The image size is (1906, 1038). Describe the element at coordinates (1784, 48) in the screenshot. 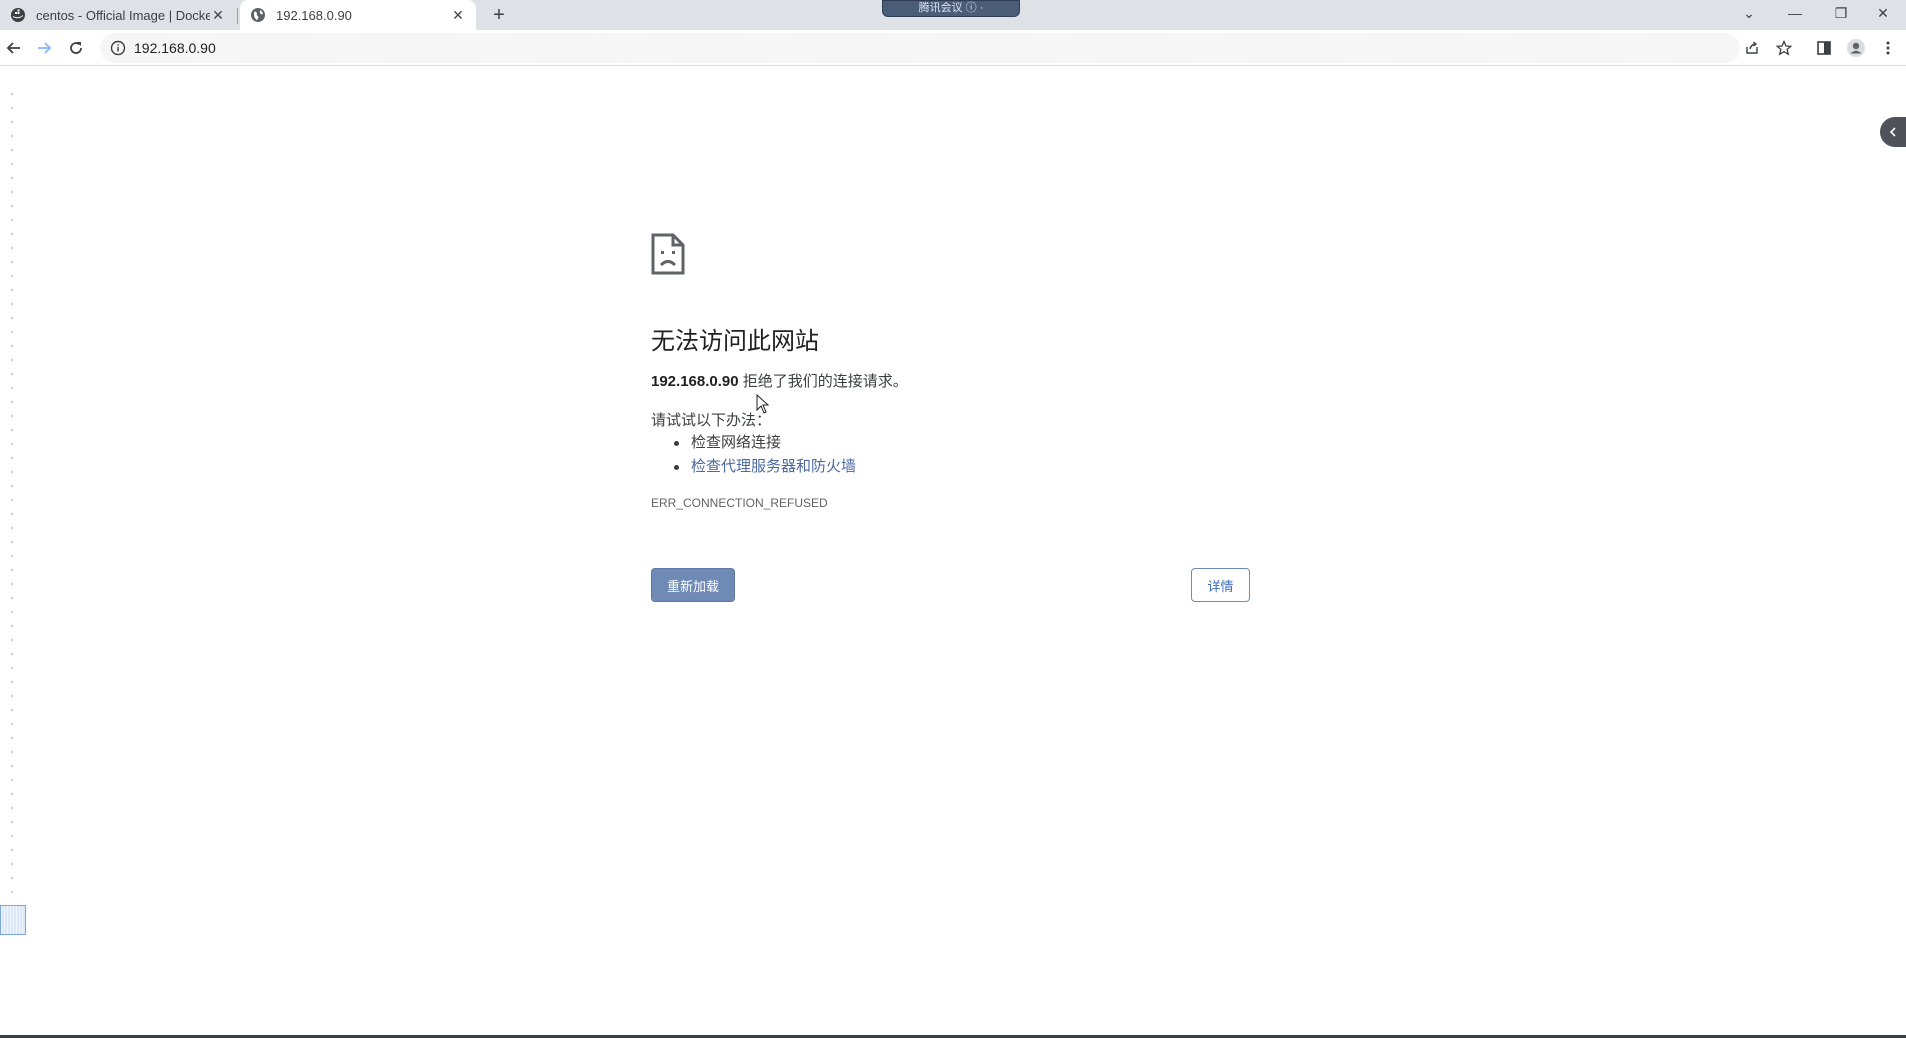

I see `bookmark-star-icon` at that location.